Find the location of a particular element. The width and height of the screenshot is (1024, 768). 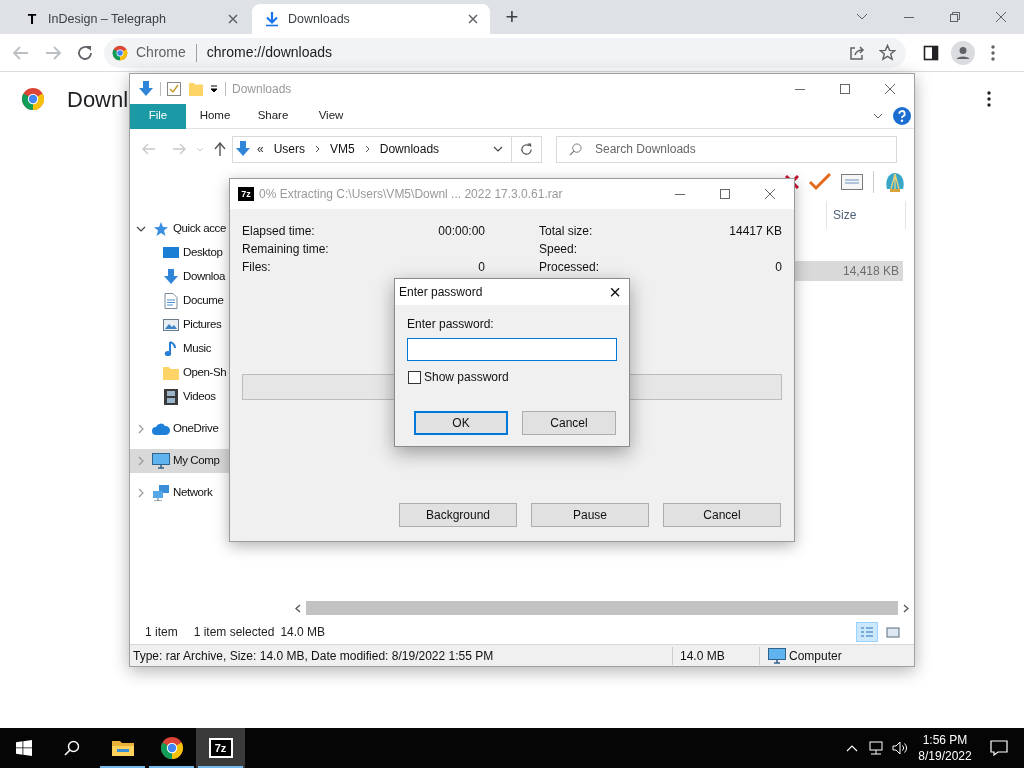

checkmark-icon is located at coordinates (820, 182).